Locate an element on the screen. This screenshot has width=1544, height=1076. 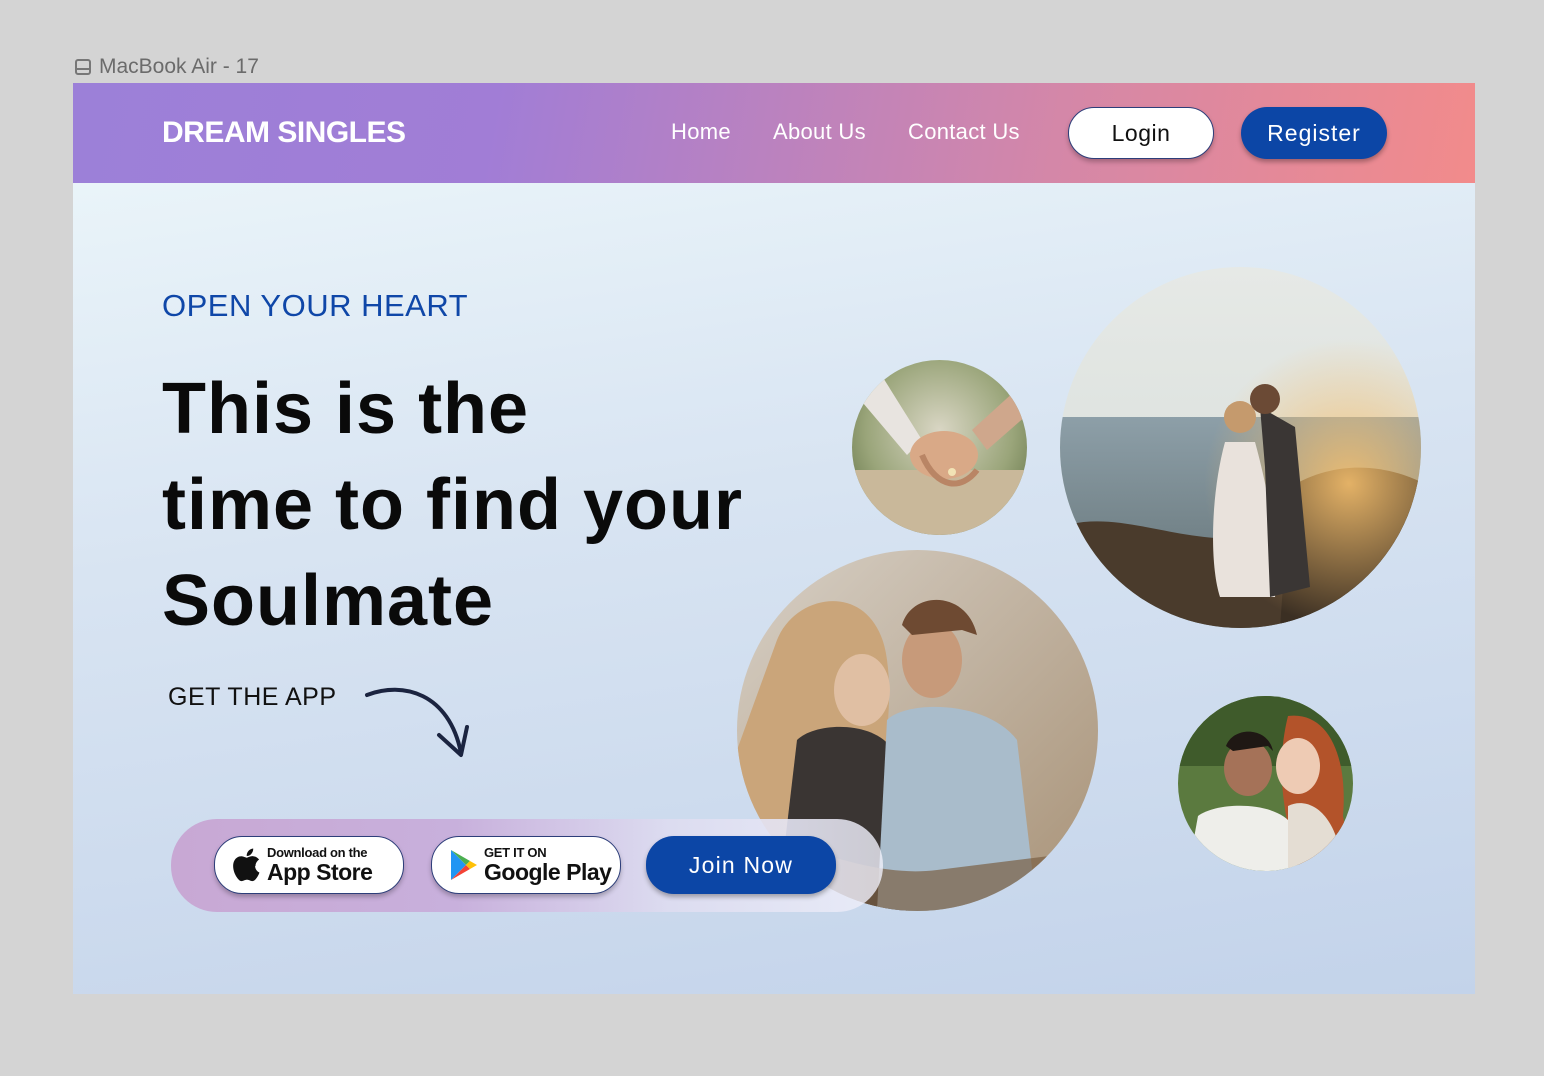
google-play-small-label: GET IT ON is located at coordinates (515, 852).